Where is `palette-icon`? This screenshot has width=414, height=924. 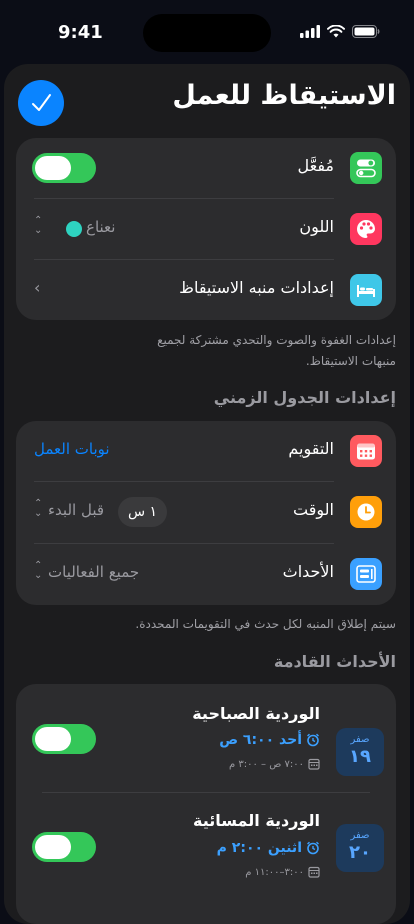 palette-icon is located at coordinates (366, 229).